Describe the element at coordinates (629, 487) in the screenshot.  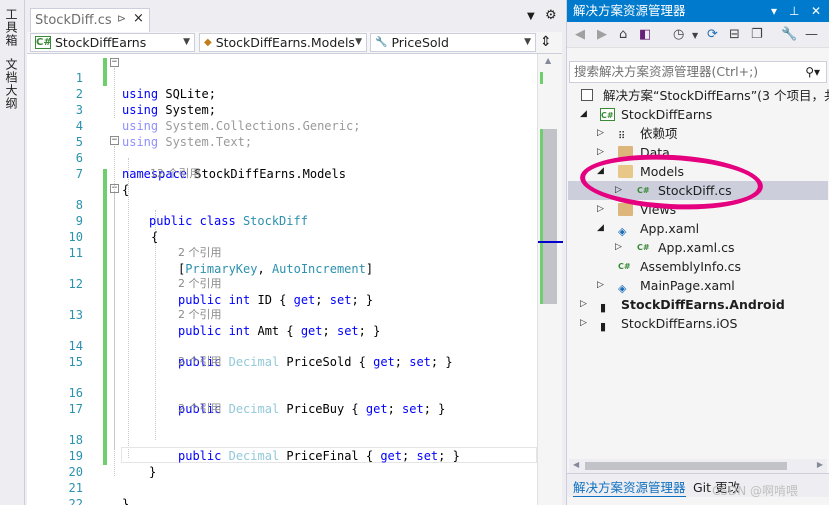
I see `tab-solution-explorer: 解决方案资源管理器` at that location.